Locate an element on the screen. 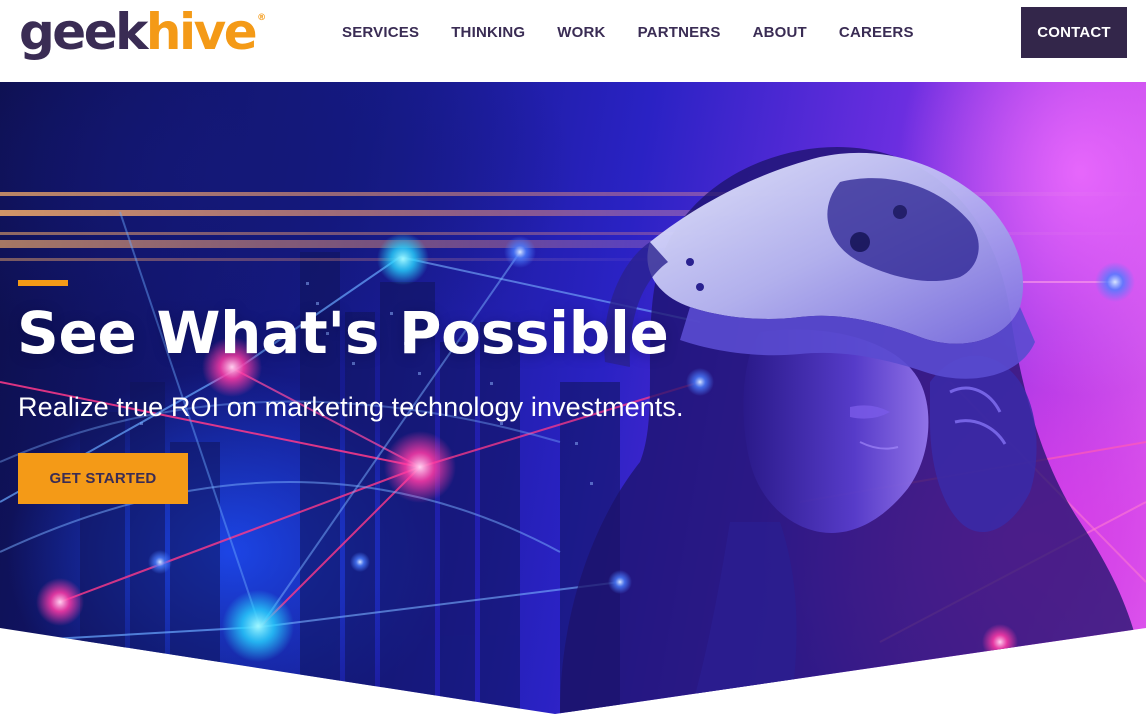 The width and height of the screenshot is (1146, 714). logo-text-geek: geek is located at coordinates (83, 32).